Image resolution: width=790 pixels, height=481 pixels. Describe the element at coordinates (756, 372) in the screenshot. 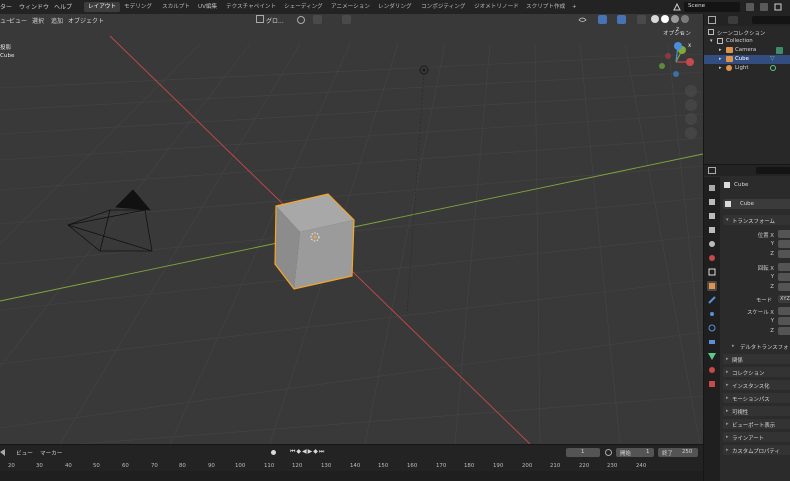

I see `collections-section-header: ▸ コレクション` at that location.